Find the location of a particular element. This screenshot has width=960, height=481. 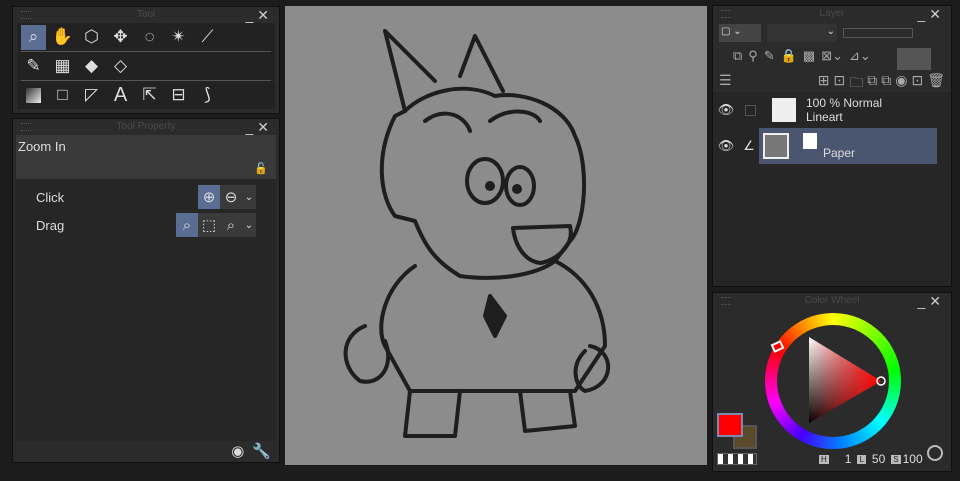

create-mask-icon: ◉ is located at coordinates (901, 81).